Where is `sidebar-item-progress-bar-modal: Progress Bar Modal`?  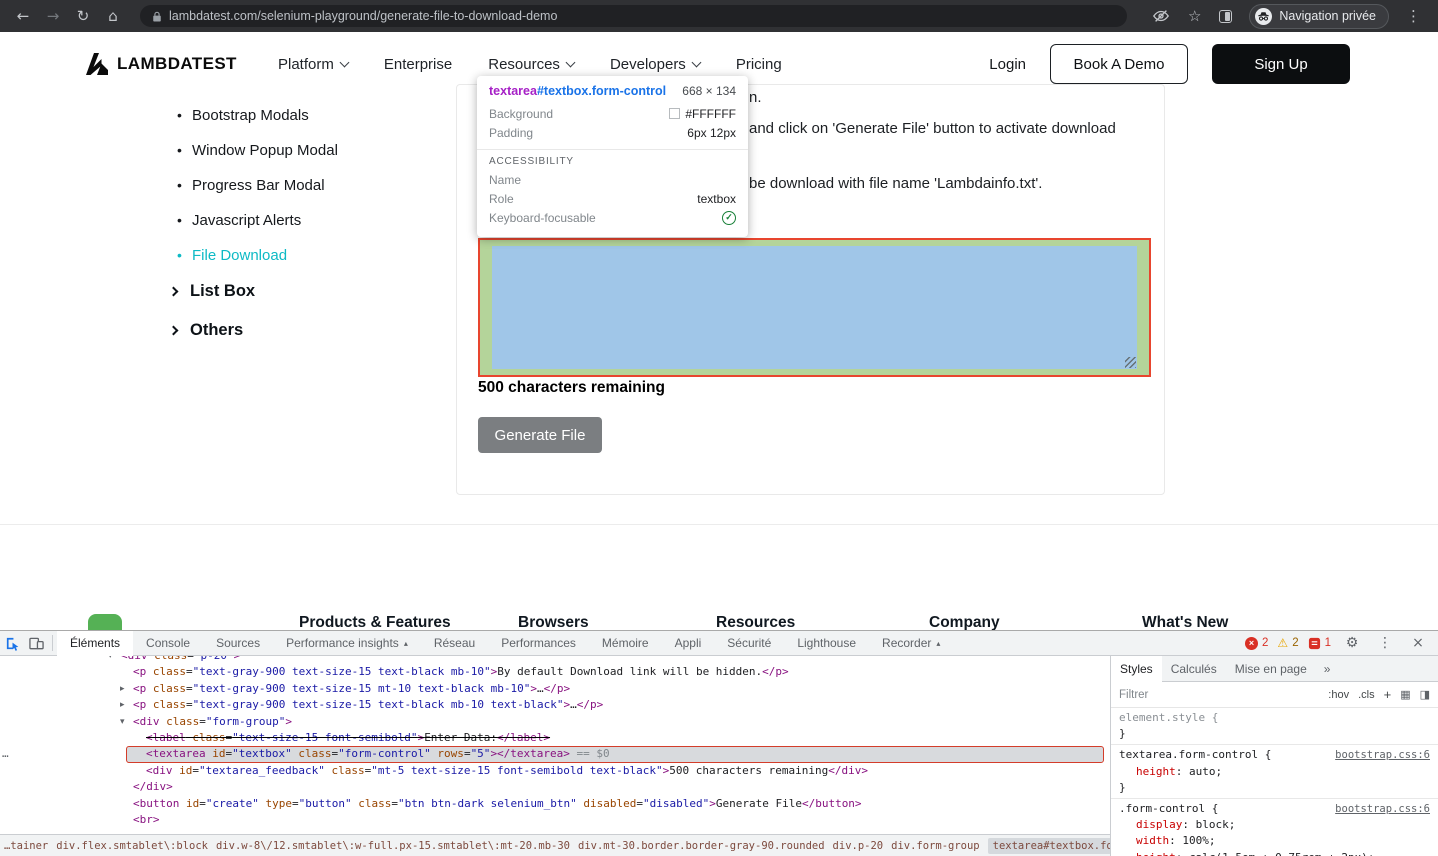
sidebar-item-progress-bar-modal: Progress Bar Modal is located at coordinates (257, 185).